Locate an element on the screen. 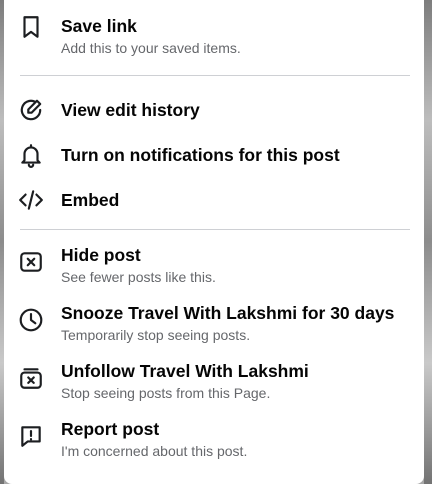 This screenshot has height=484, width=432. code-icon is located at coordinates (31, 200).